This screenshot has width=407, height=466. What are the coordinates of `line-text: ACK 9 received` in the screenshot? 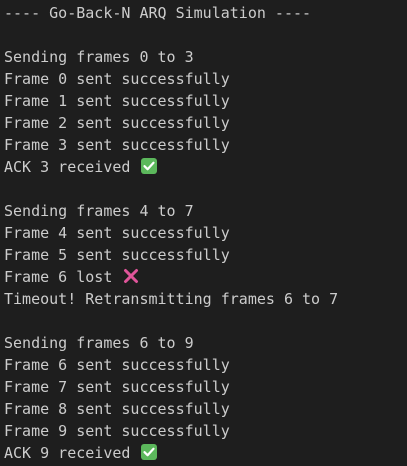 It's located at (67, 453).